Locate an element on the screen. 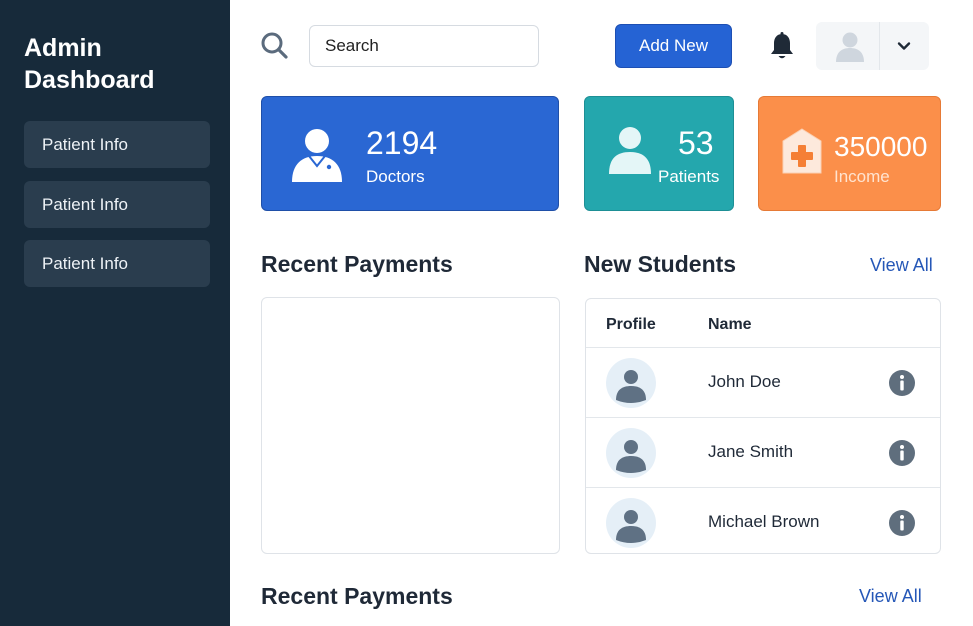  stat-income-label: Income is located at coordinates (862, 176).